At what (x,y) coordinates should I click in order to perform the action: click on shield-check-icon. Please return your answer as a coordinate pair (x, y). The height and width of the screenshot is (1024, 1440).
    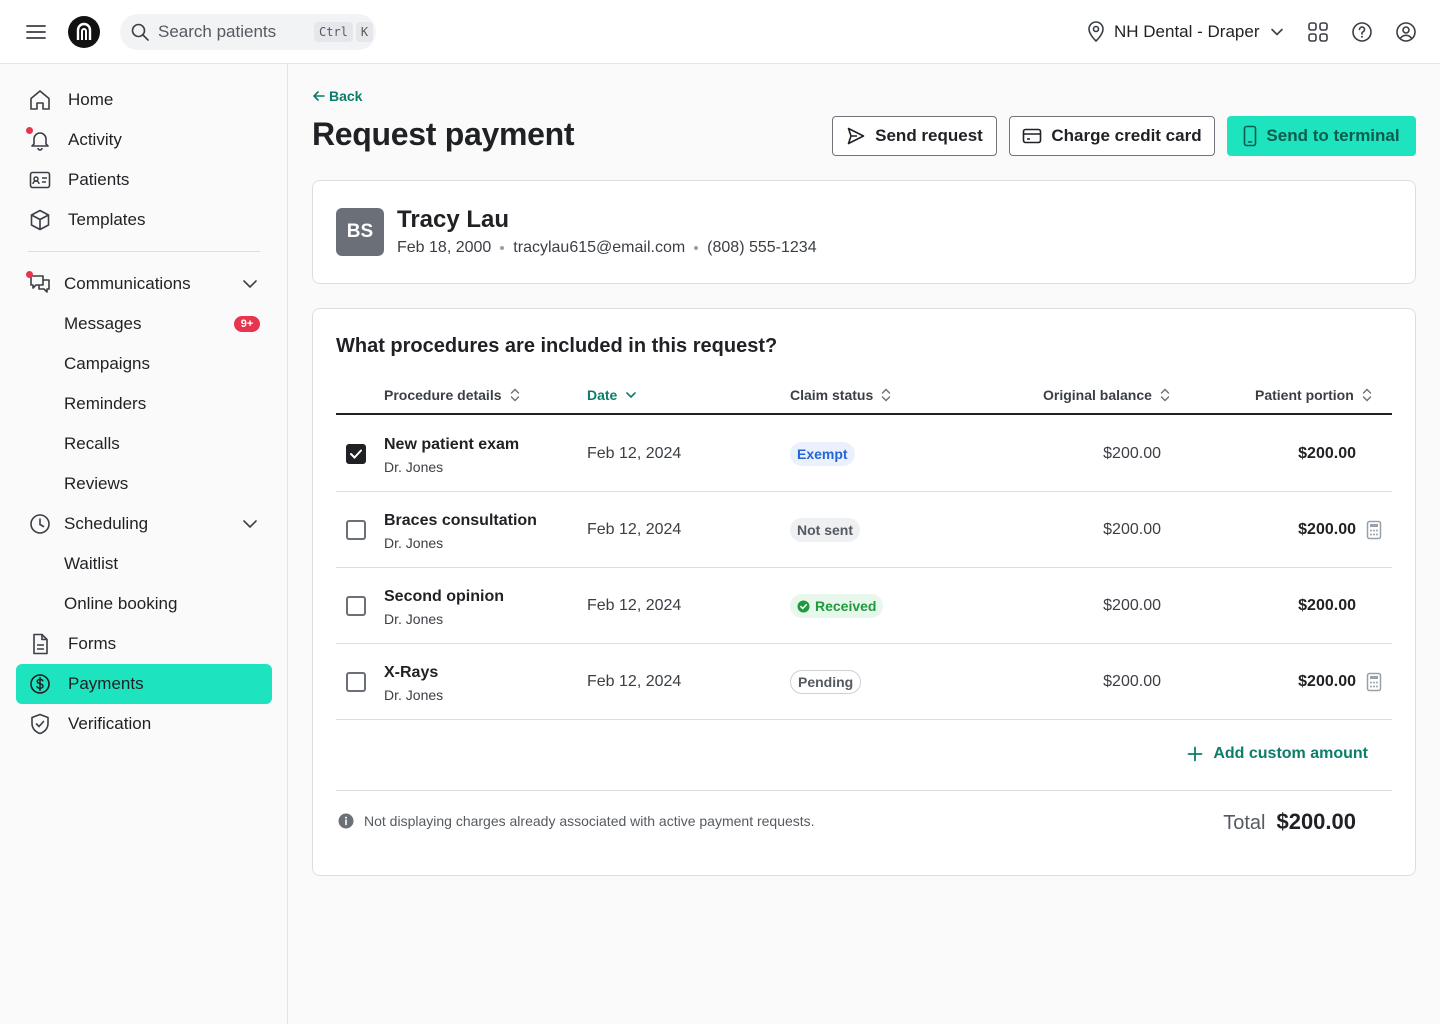
    Looking at the image, I should click on (40, 724).